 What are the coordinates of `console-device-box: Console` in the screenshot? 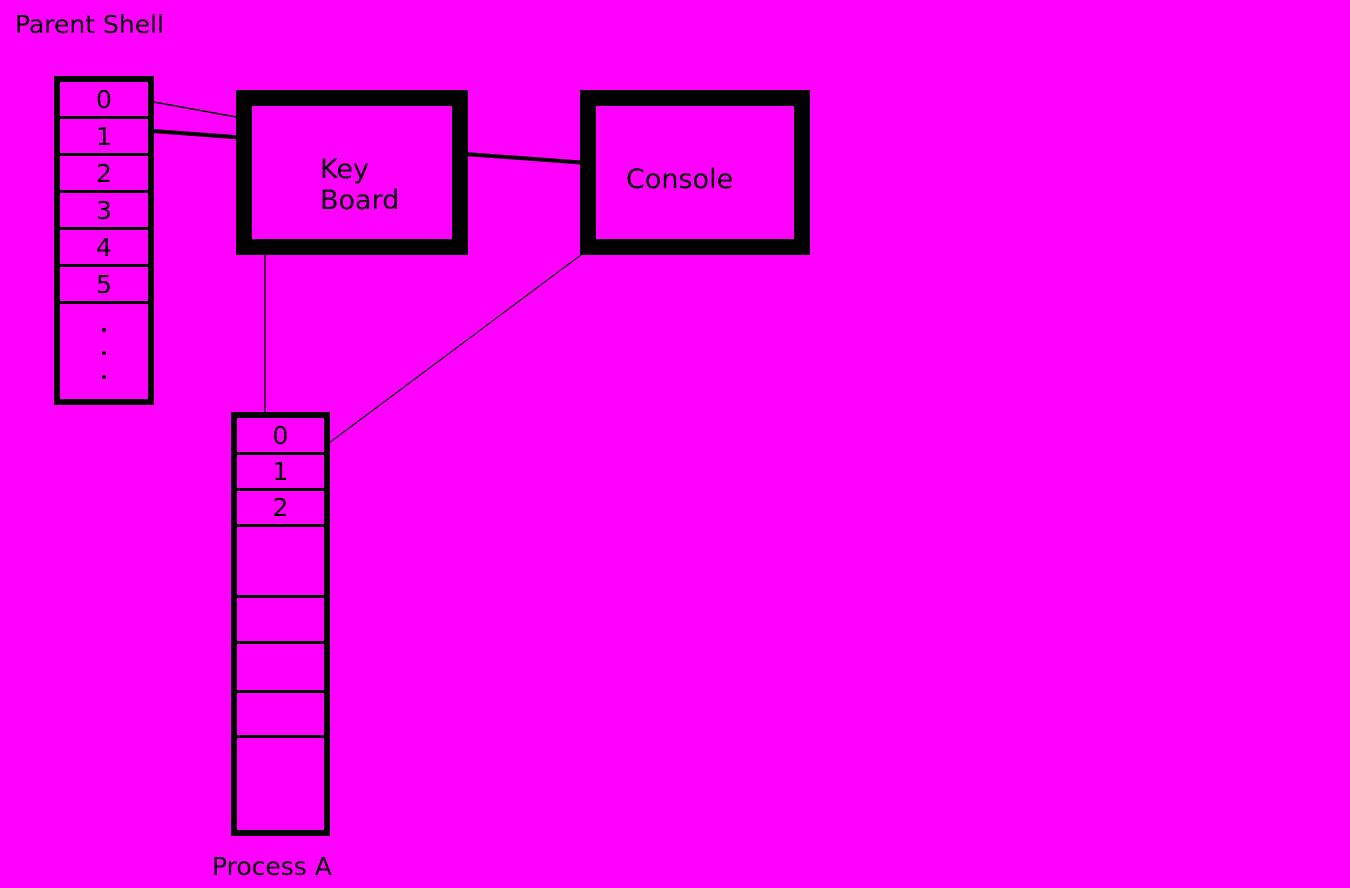 It's located at (695, 172).